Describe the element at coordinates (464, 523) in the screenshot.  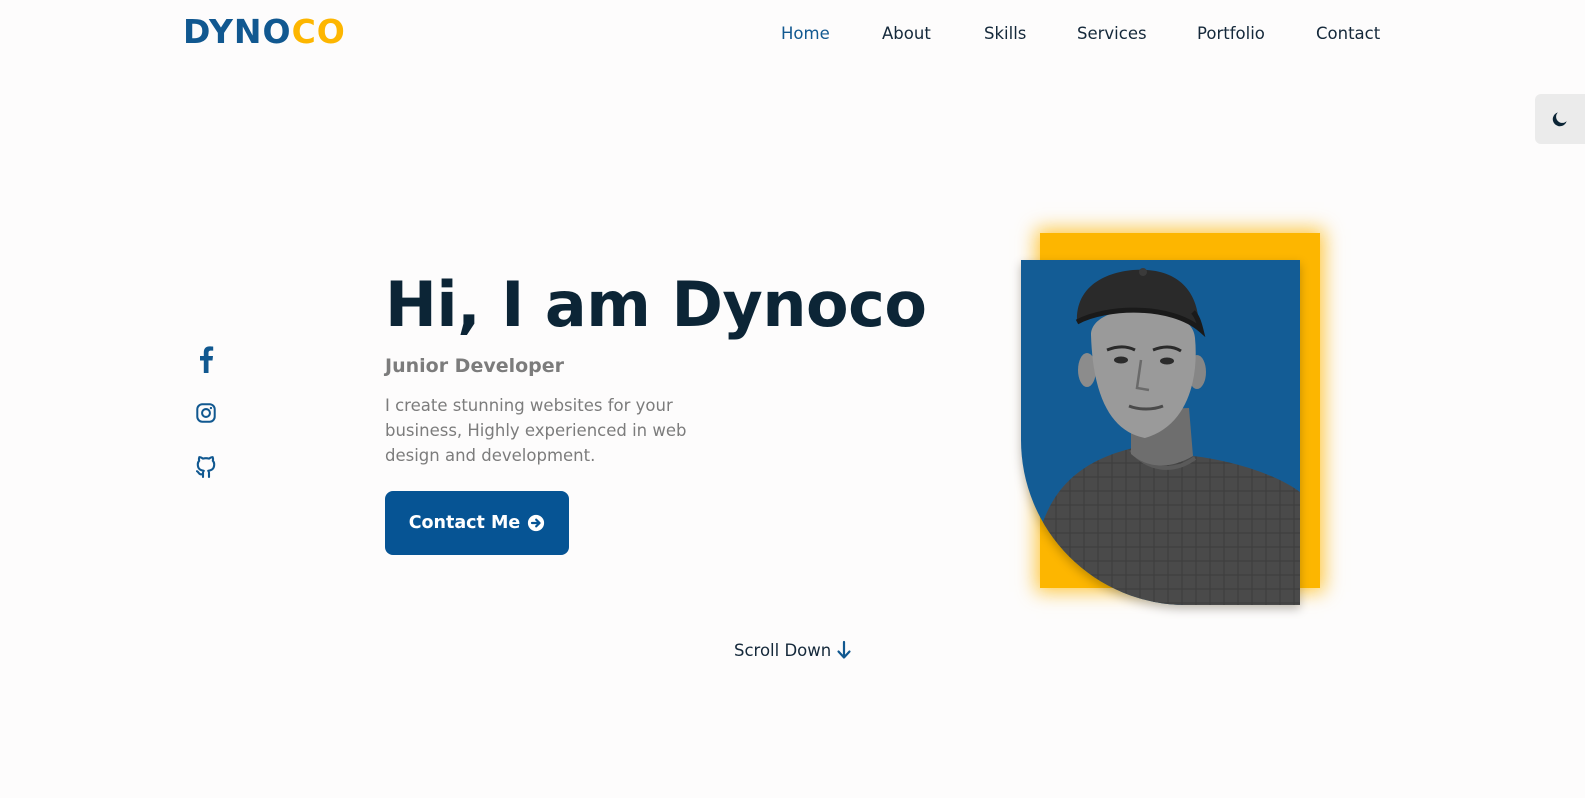
I see `contact-me-label: Contact Me` at that location.